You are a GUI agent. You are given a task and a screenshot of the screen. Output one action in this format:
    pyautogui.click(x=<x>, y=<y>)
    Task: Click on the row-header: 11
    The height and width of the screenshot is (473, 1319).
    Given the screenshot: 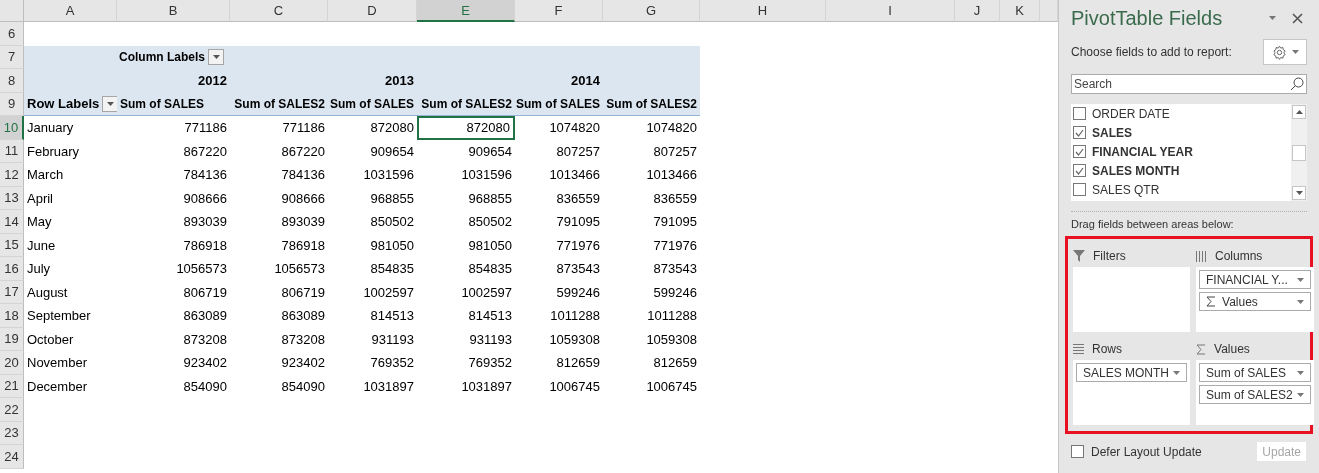 What is the action you would take?
    pyautogui.click(x=12, y=151)
    